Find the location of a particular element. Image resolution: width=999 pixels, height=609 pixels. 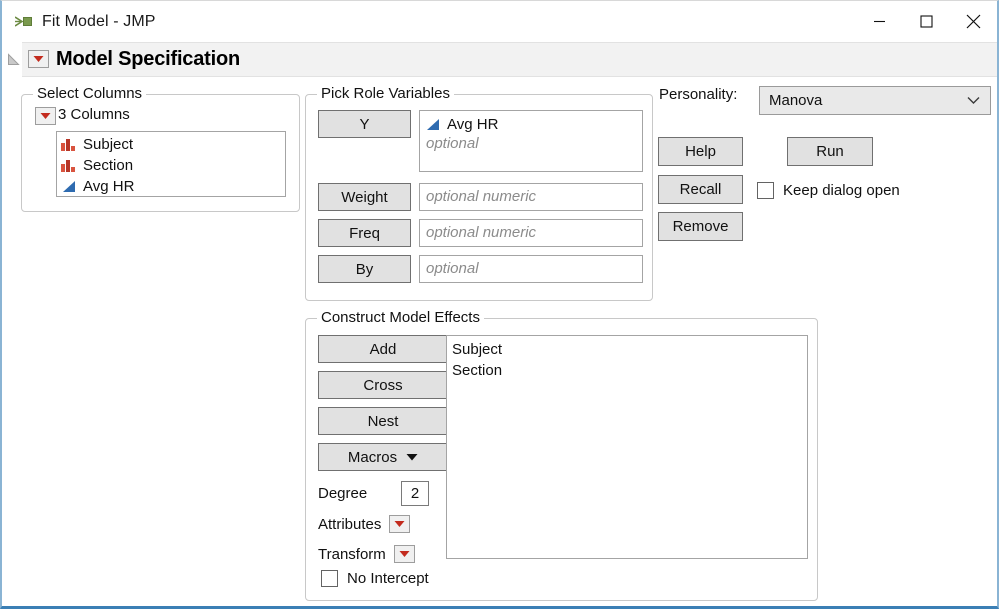

attributes-label: Attributes is located at coordinates (350, 524).